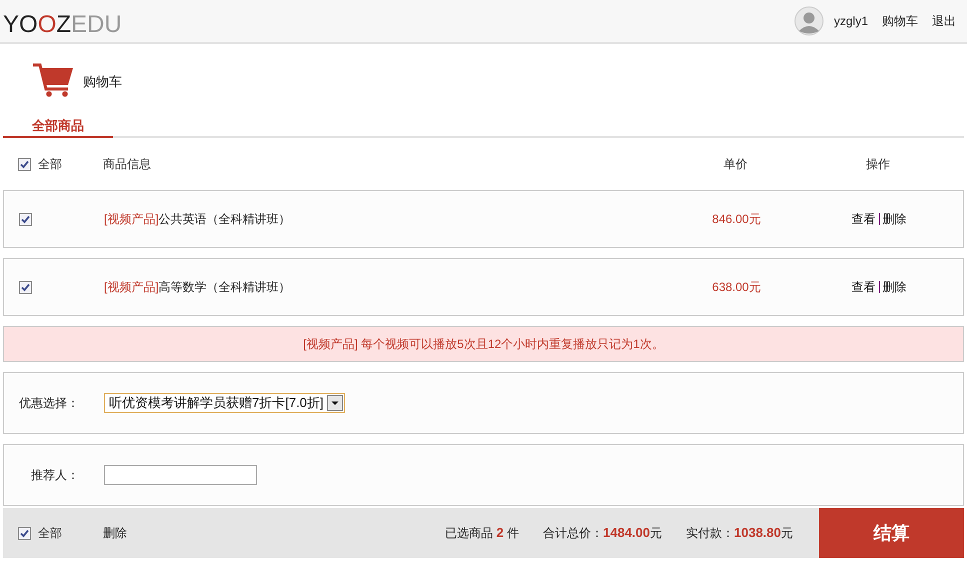  Describe the element at coordinates (878, 164) in the screenshot. I see `column-header: 操作` at that location.